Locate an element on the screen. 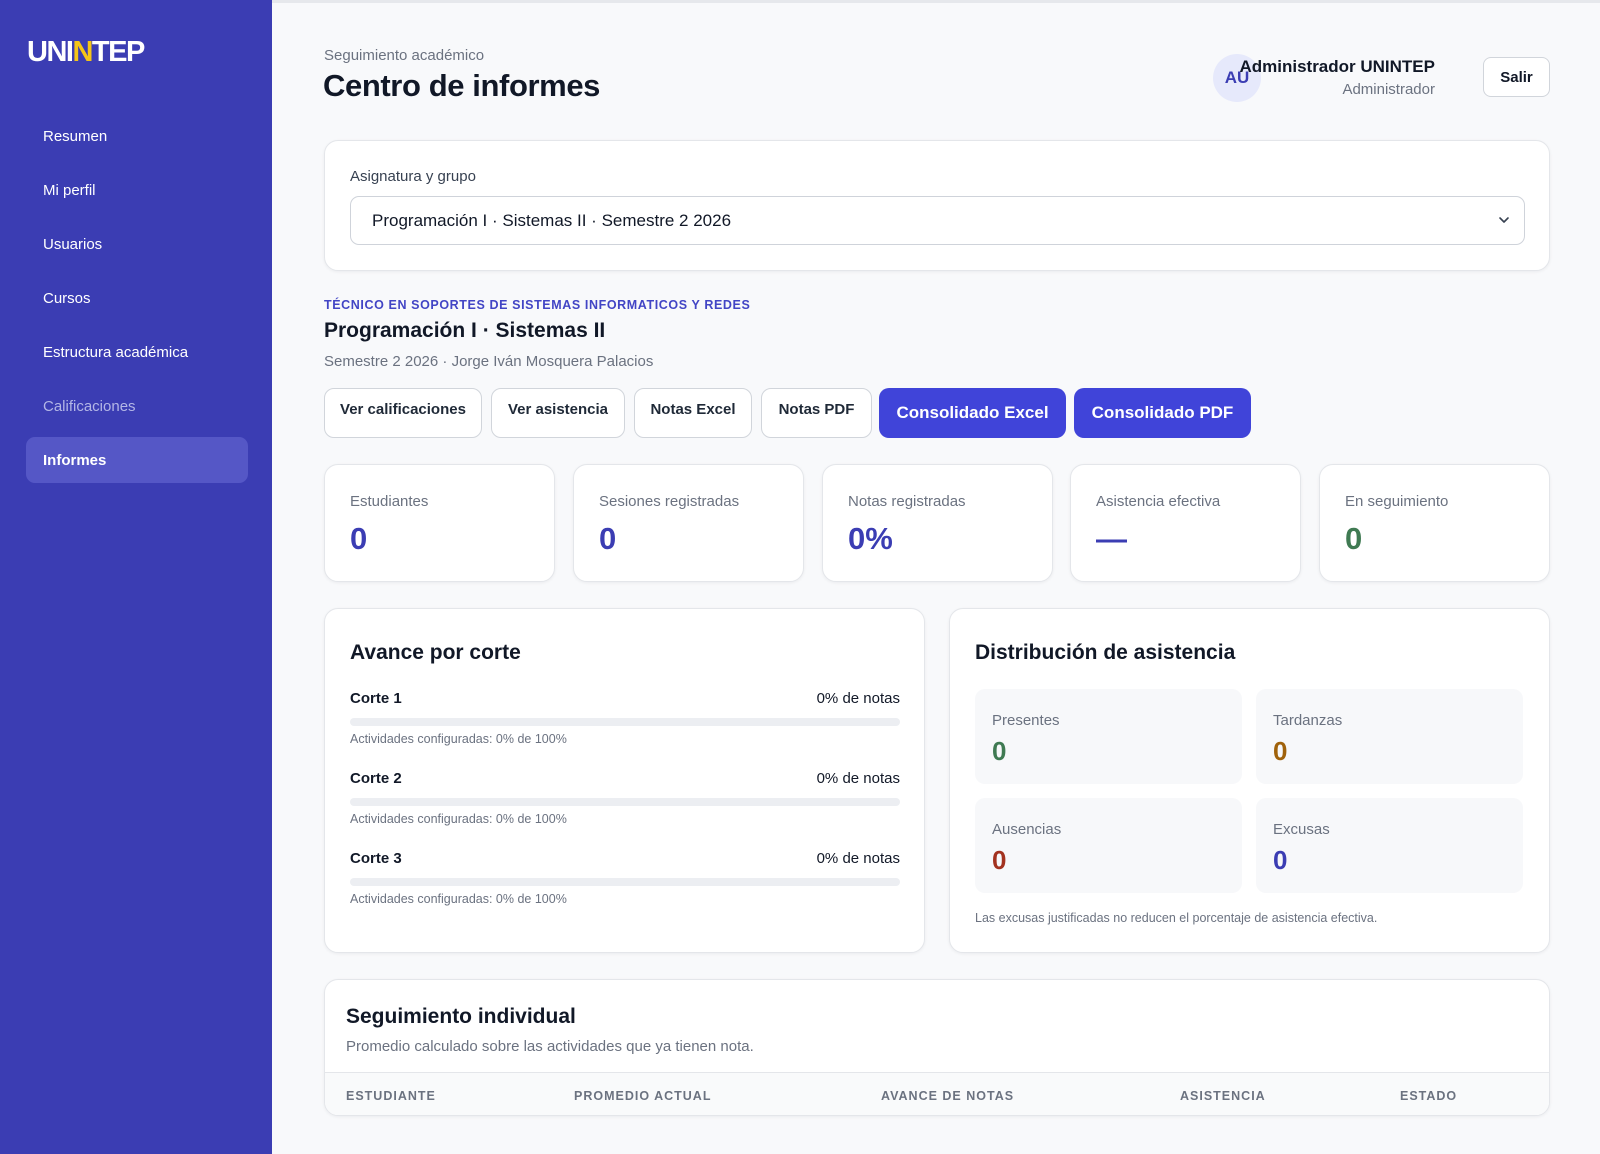 The image size is (1600, 1154). page-eyebrow: Seguimiento académico is located at coordinates (404, 55).